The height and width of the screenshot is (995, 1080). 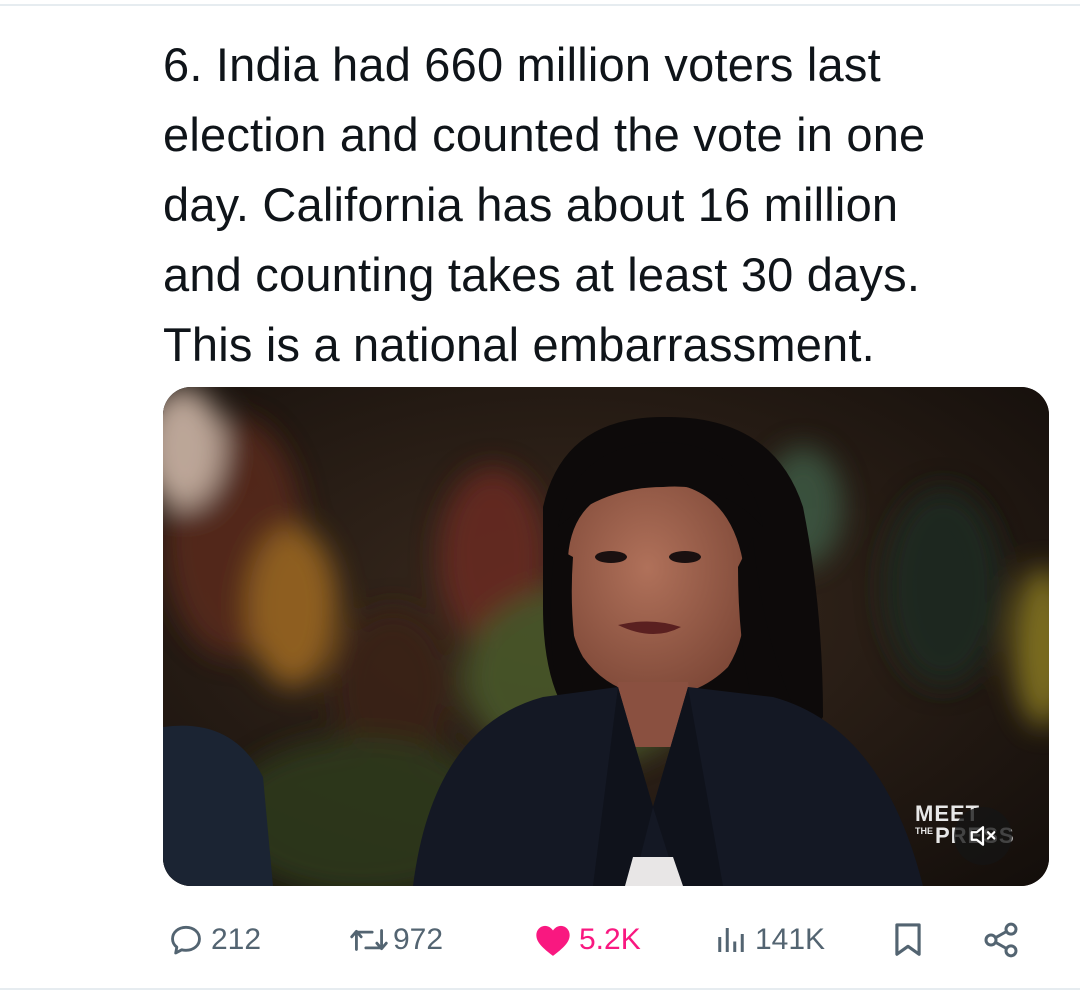 What do you see at coordinates (540, 5) in the screenshot?
I see `top-divider` at bounding box center [540, 5].